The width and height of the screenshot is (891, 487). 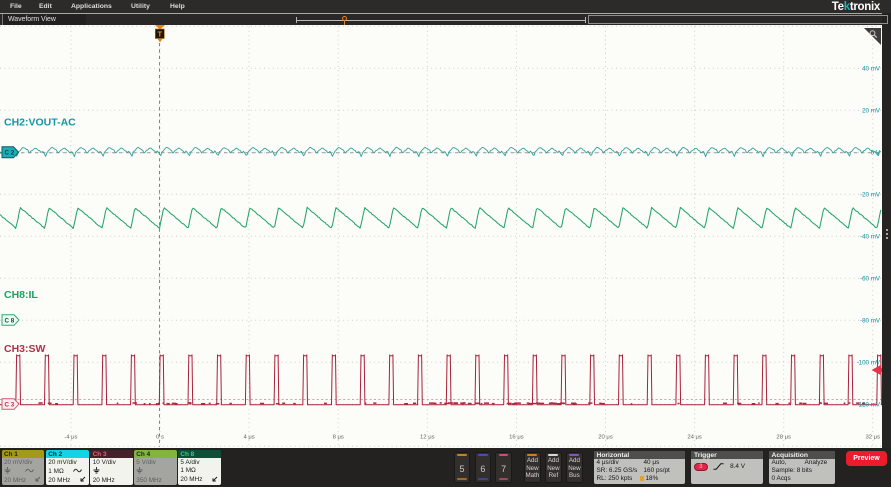 What do you see at coordinates (248, 438) in the screenshot?
I see `svg-text: 4 μs` at bounding box center [248, 438].